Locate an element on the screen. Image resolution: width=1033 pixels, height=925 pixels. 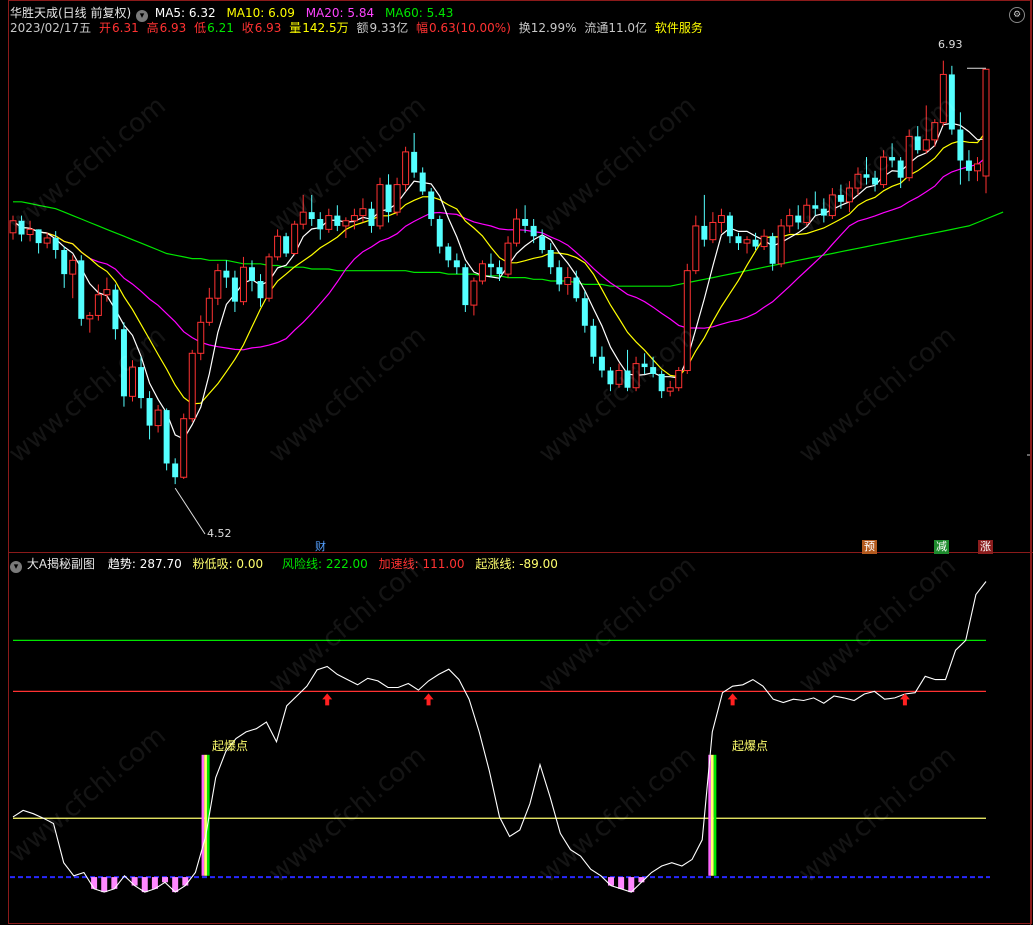
vol-value: 142.5万 is located at coordinates (325, 28).